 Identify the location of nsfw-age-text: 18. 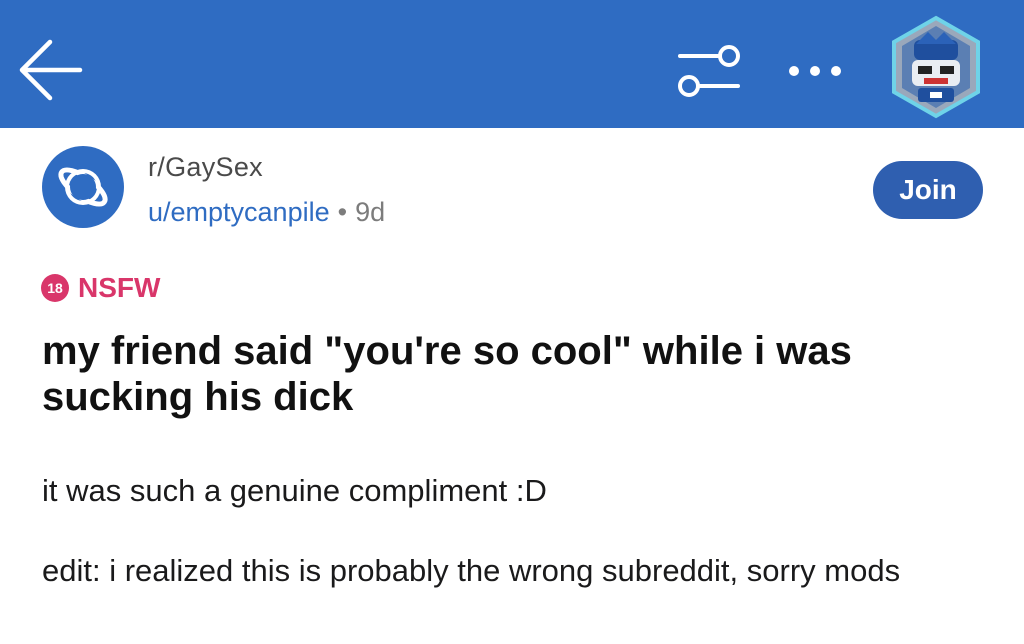
(55, 288).